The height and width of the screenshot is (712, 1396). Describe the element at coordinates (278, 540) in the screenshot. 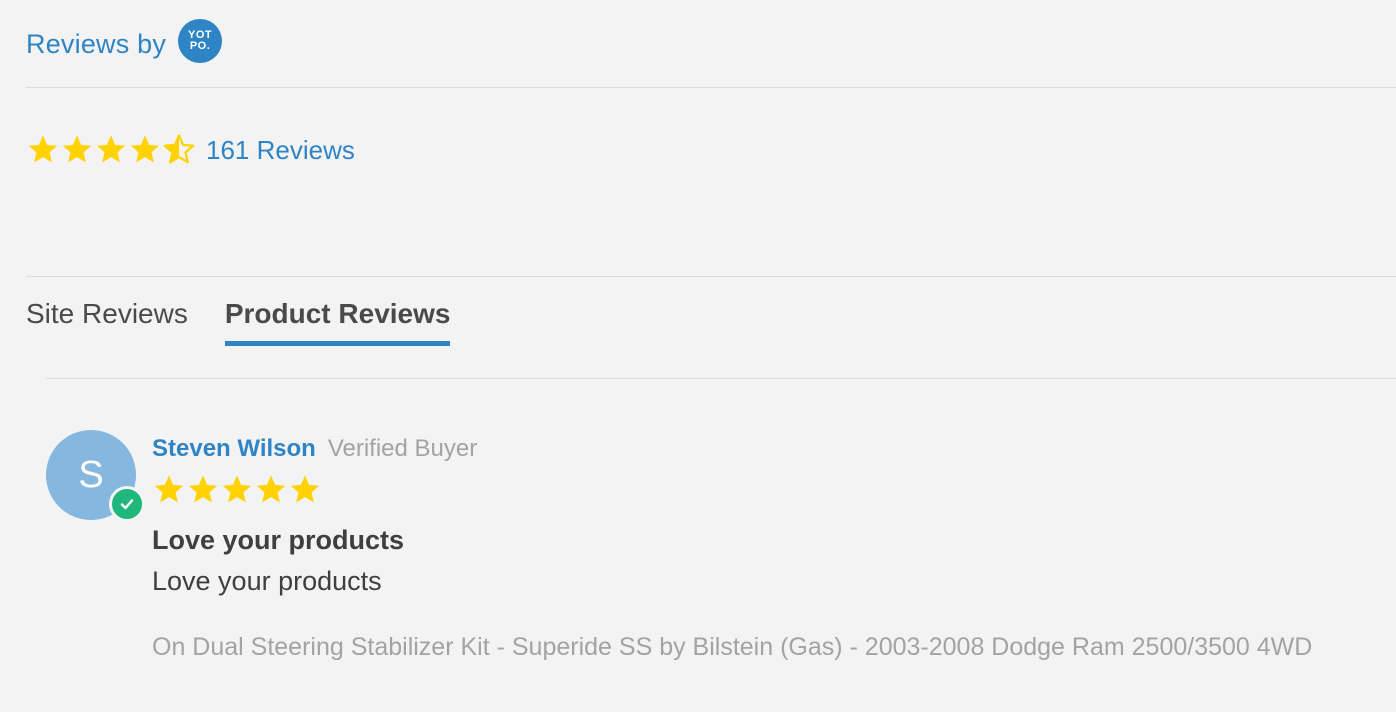

I see `review-title: Love your products` at that location.